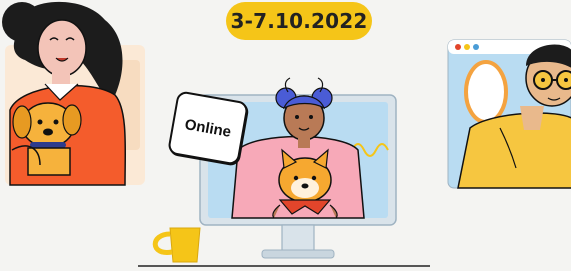 The width and height of the screenshot is (571, 271). What do you see at coordinates (458, 47) in the screenshot?
I see `red-dot-icon` at bounding box center [458, 47].